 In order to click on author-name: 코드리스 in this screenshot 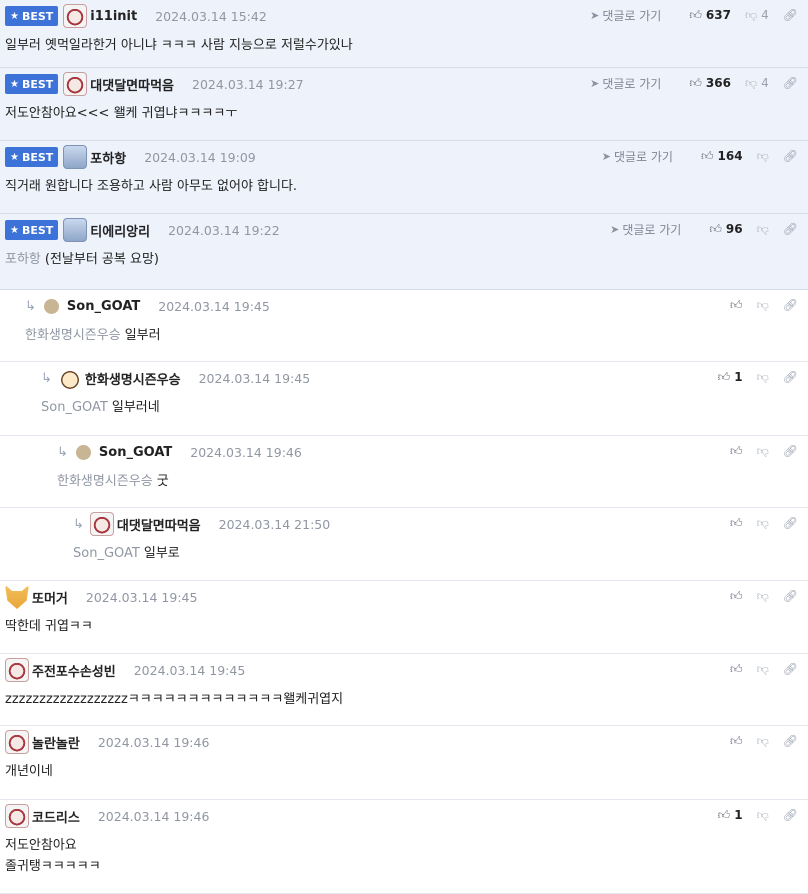, I will do `click(56, 816)`.